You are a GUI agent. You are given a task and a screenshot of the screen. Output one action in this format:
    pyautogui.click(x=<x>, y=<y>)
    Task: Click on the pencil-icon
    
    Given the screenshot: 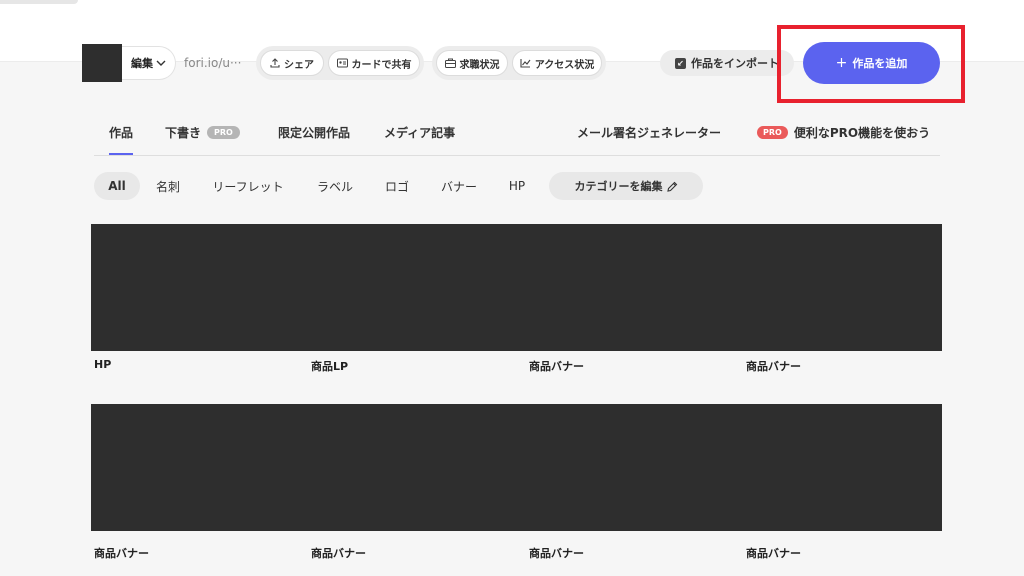 What is the action you would take?
    pyautogui.click(x=671, y=186)
    